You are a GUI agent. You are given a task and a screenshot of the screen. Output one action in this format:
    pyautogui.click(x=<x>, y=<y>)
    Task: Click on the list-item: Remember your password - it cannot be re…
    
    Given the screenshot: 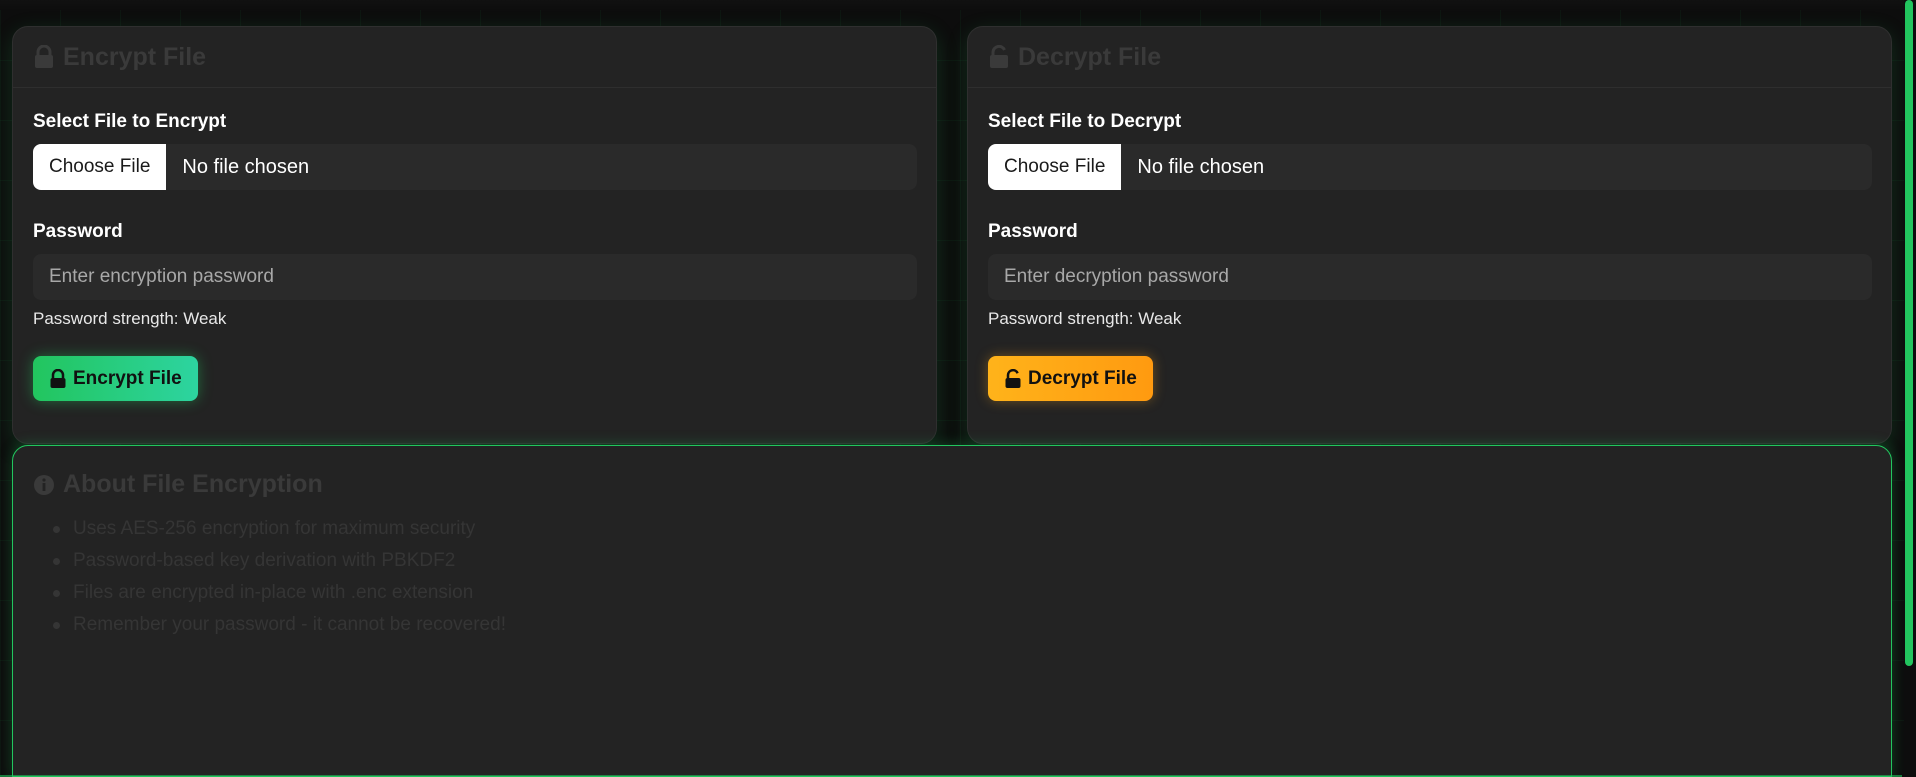 What is the action you would take?
    pyautogui.click(x=972, y=625)
    